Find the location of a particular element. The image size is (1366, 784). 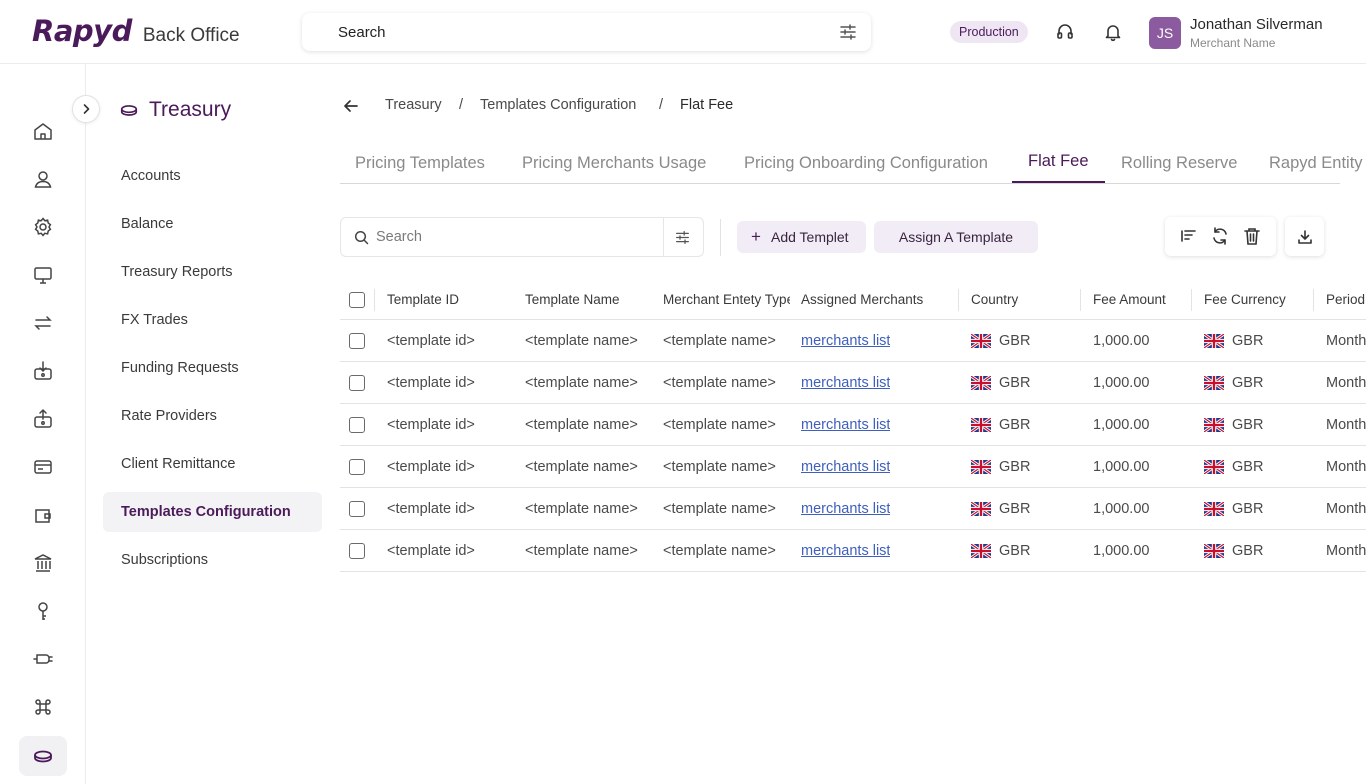

tab-pricing-onboarding-configuration: Pricing Onboarding Configuration is located at coordinates (866, 163).